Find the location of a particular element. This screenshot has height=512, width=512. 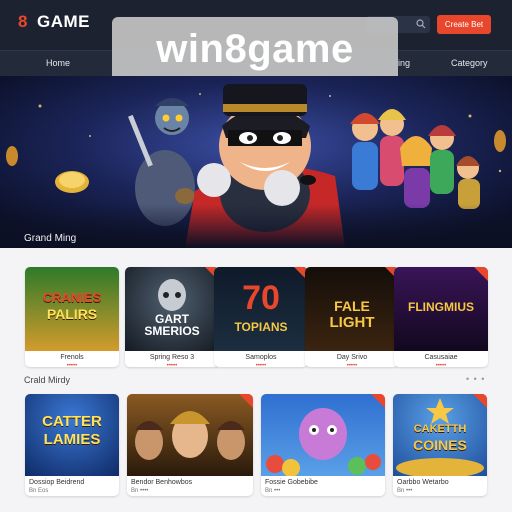

game-card-label: Spring Reso 3 is located at coordinates (172, 357).